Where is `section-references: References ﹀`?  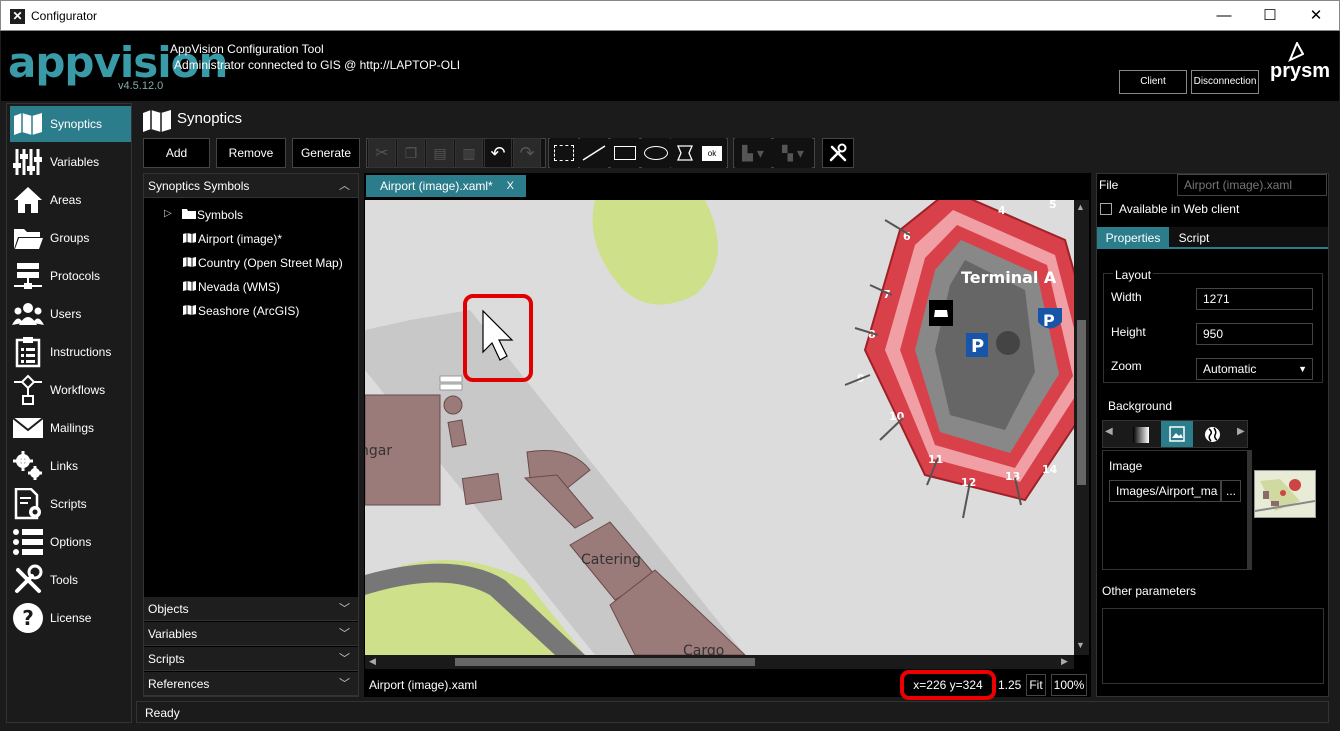
section-references: References ﹀ is located at coordinates (251, 684).